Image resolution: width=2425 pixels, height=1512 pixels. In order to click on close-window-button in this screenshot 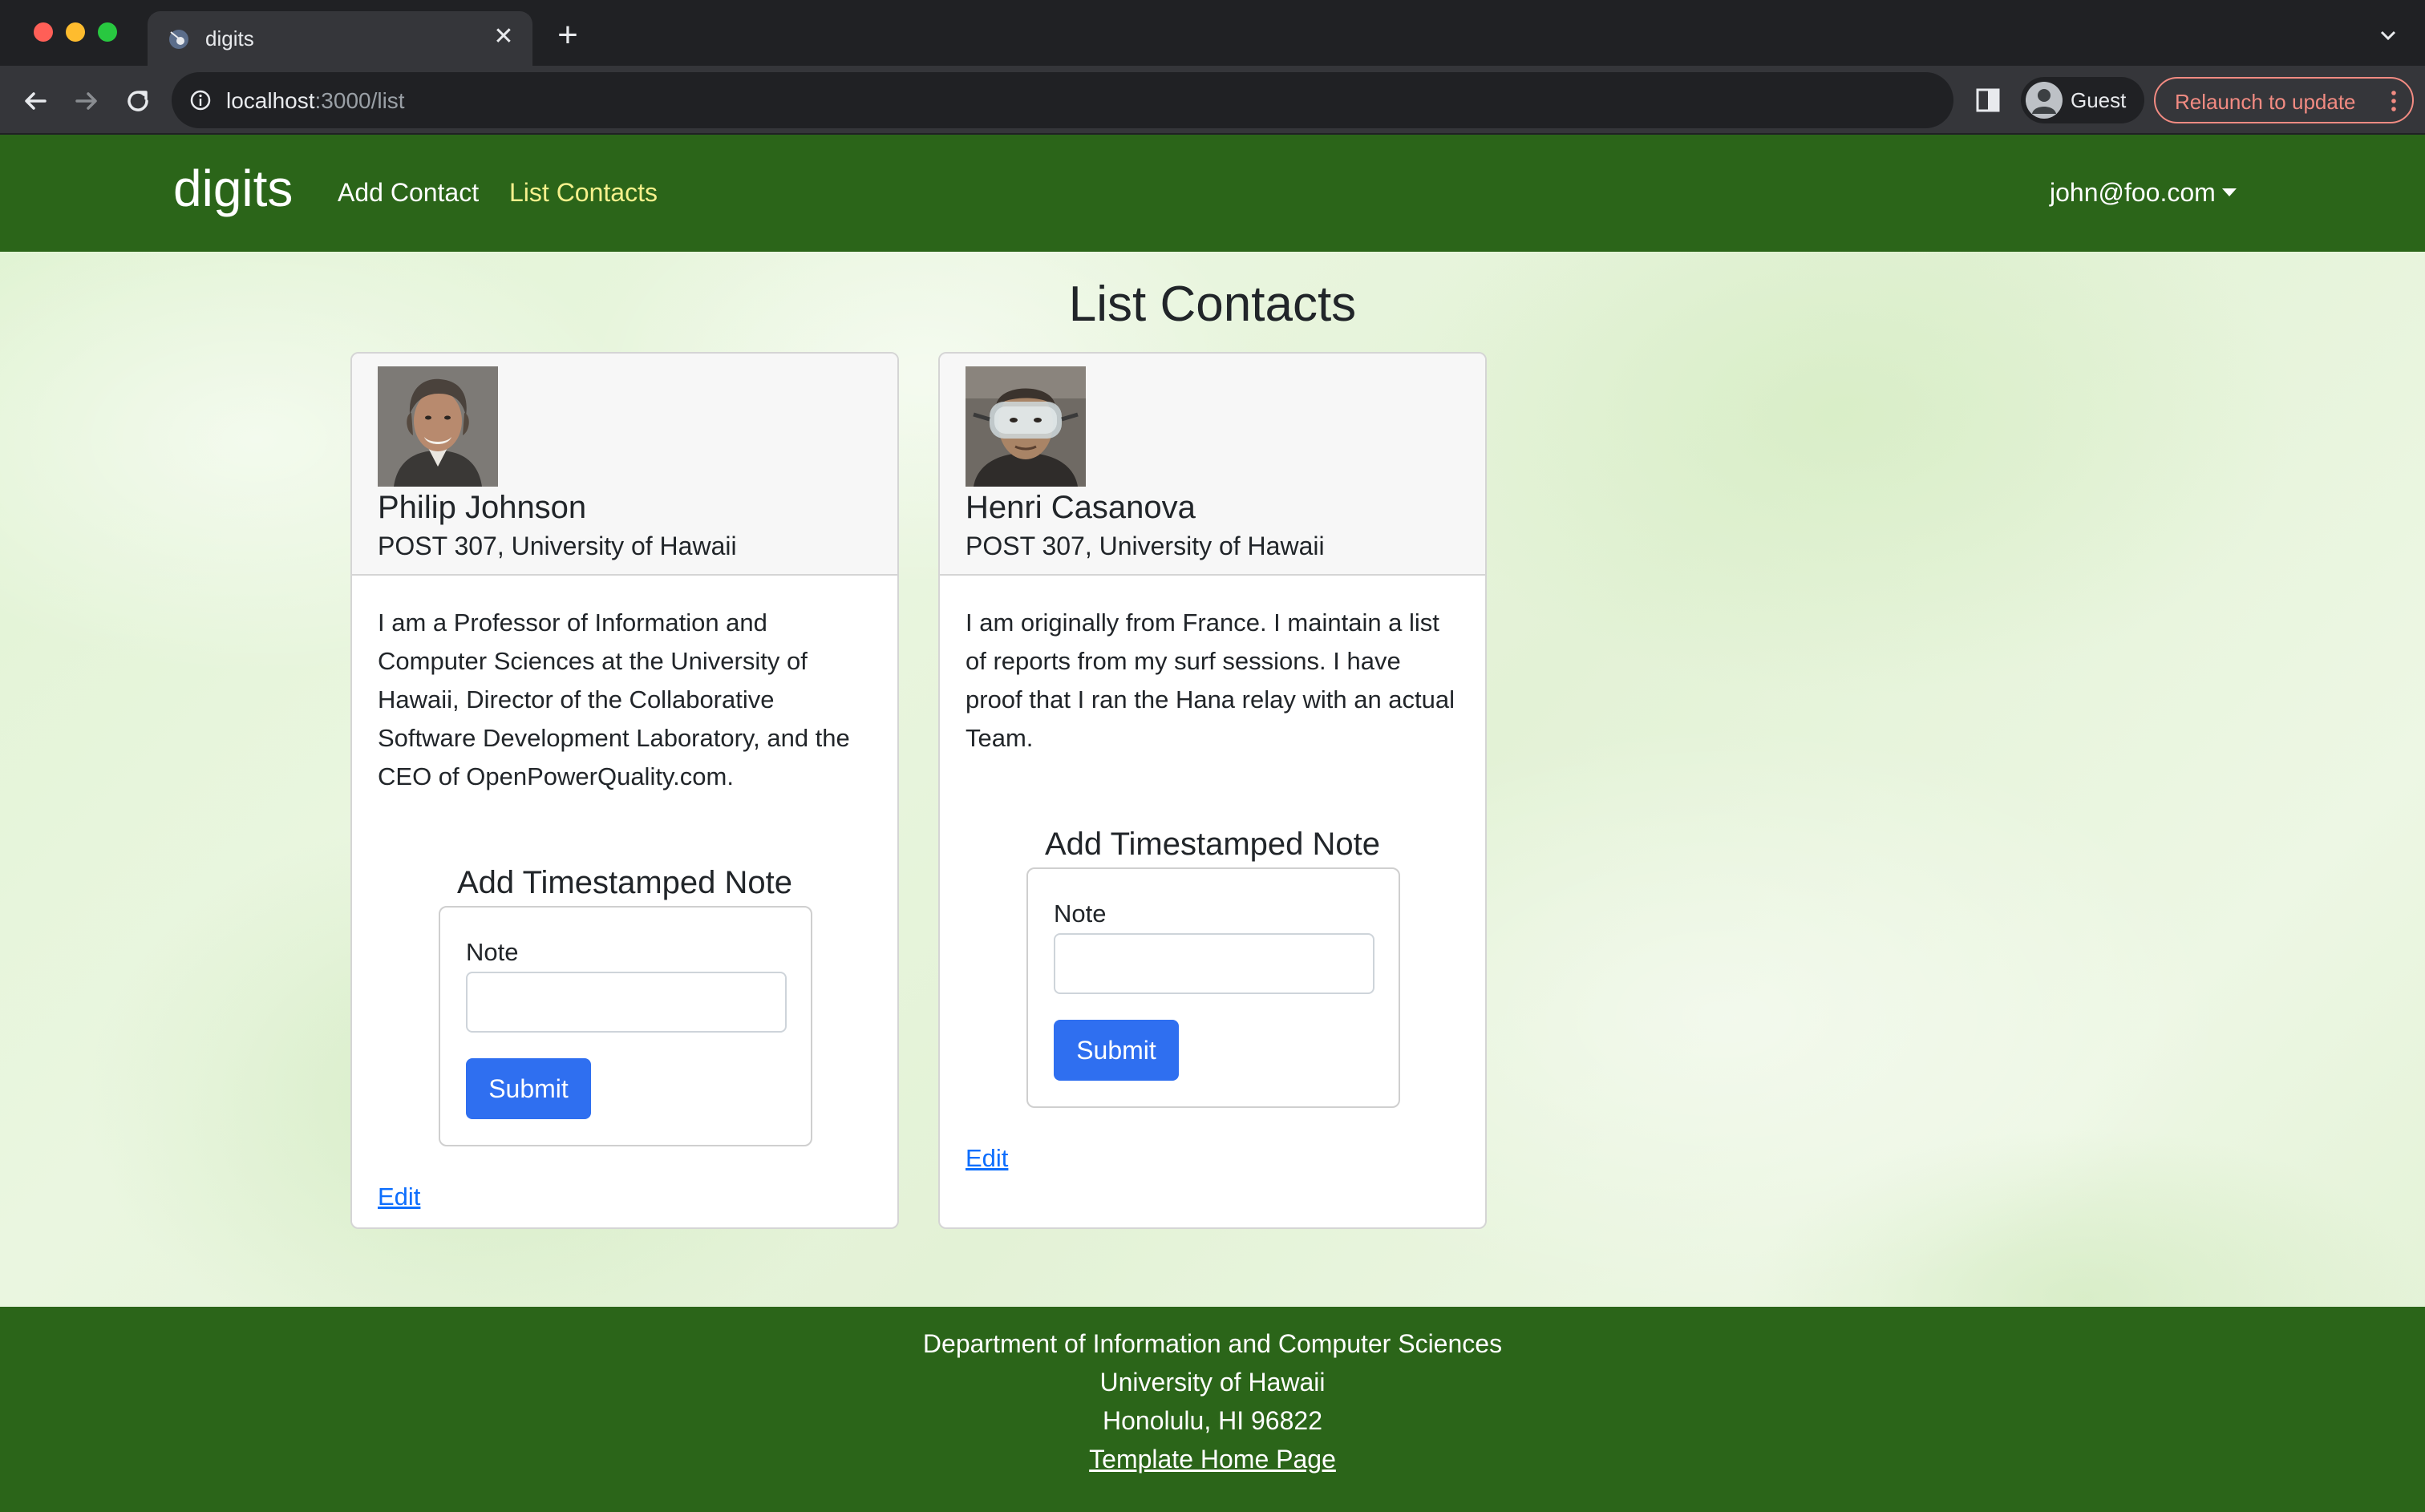, I will do `click(43, 32)`.